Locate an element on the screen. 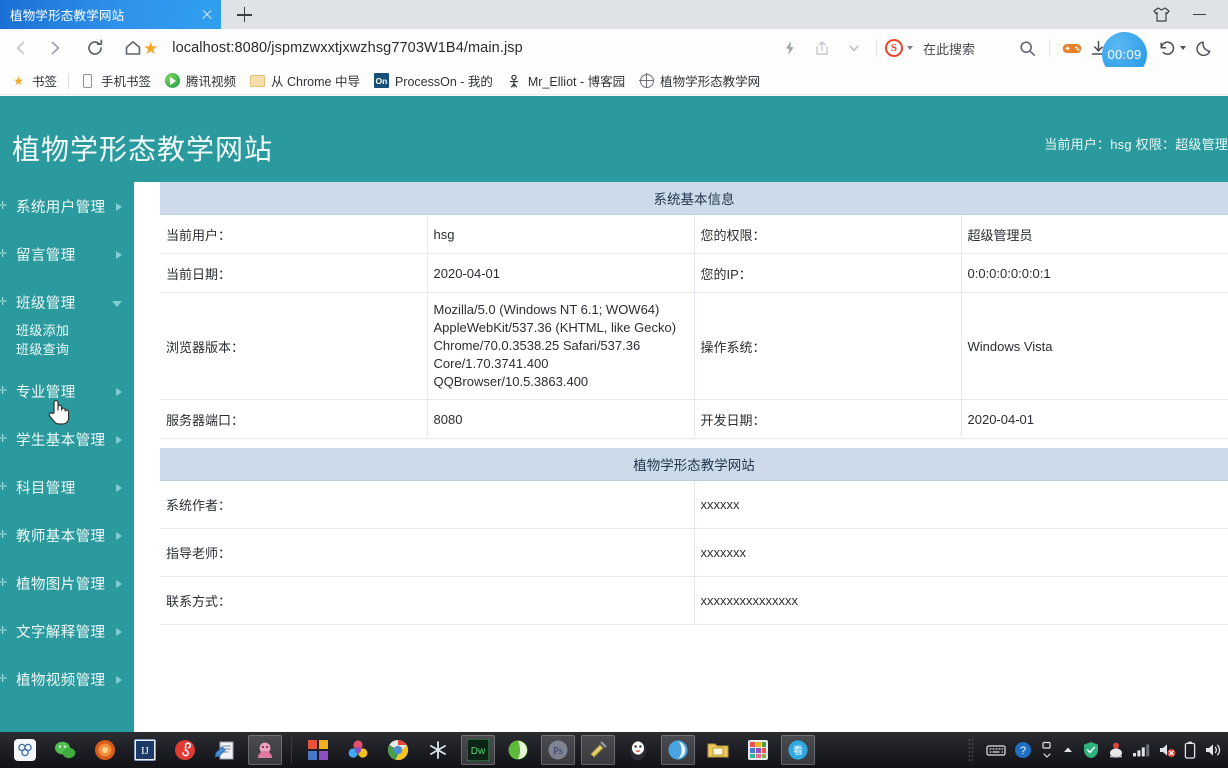 This screenshot has width=1228, height=768. network-signal-icon is located at coordinates (1141, 750).